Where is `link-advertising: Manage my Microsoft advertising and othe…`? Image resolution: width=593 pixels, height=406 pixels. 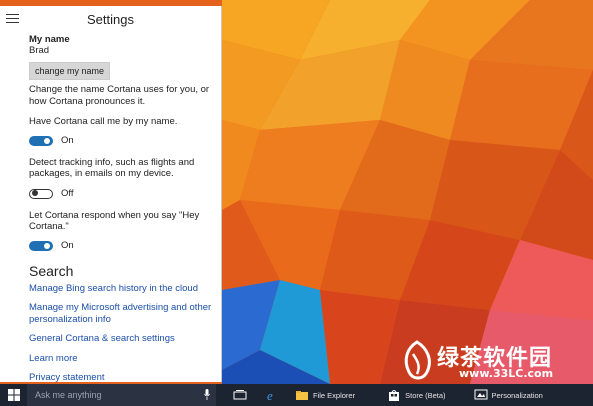 link-advertising: Manage my Microsoft advertising and othe… is located at coordinates (121, 313).